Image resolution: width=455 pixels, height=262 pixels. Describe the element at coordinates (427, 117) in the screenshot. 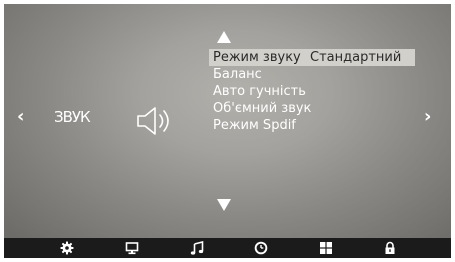

I see `next-section-arrow: ›` at that location.